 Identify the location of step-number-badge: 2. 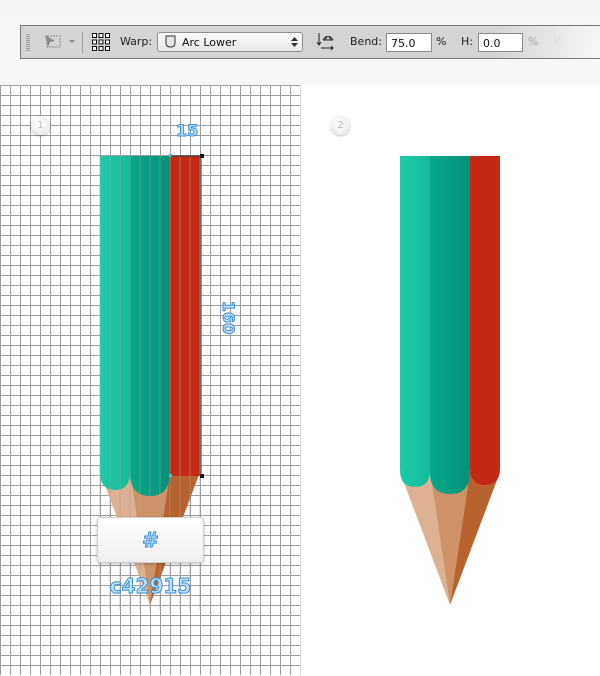
(340, 125).